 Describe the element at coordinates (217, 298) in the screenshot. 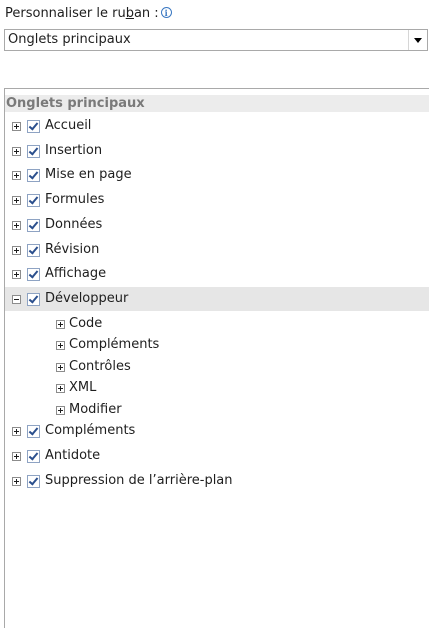

I see `tree-item: Développeur` at that location.